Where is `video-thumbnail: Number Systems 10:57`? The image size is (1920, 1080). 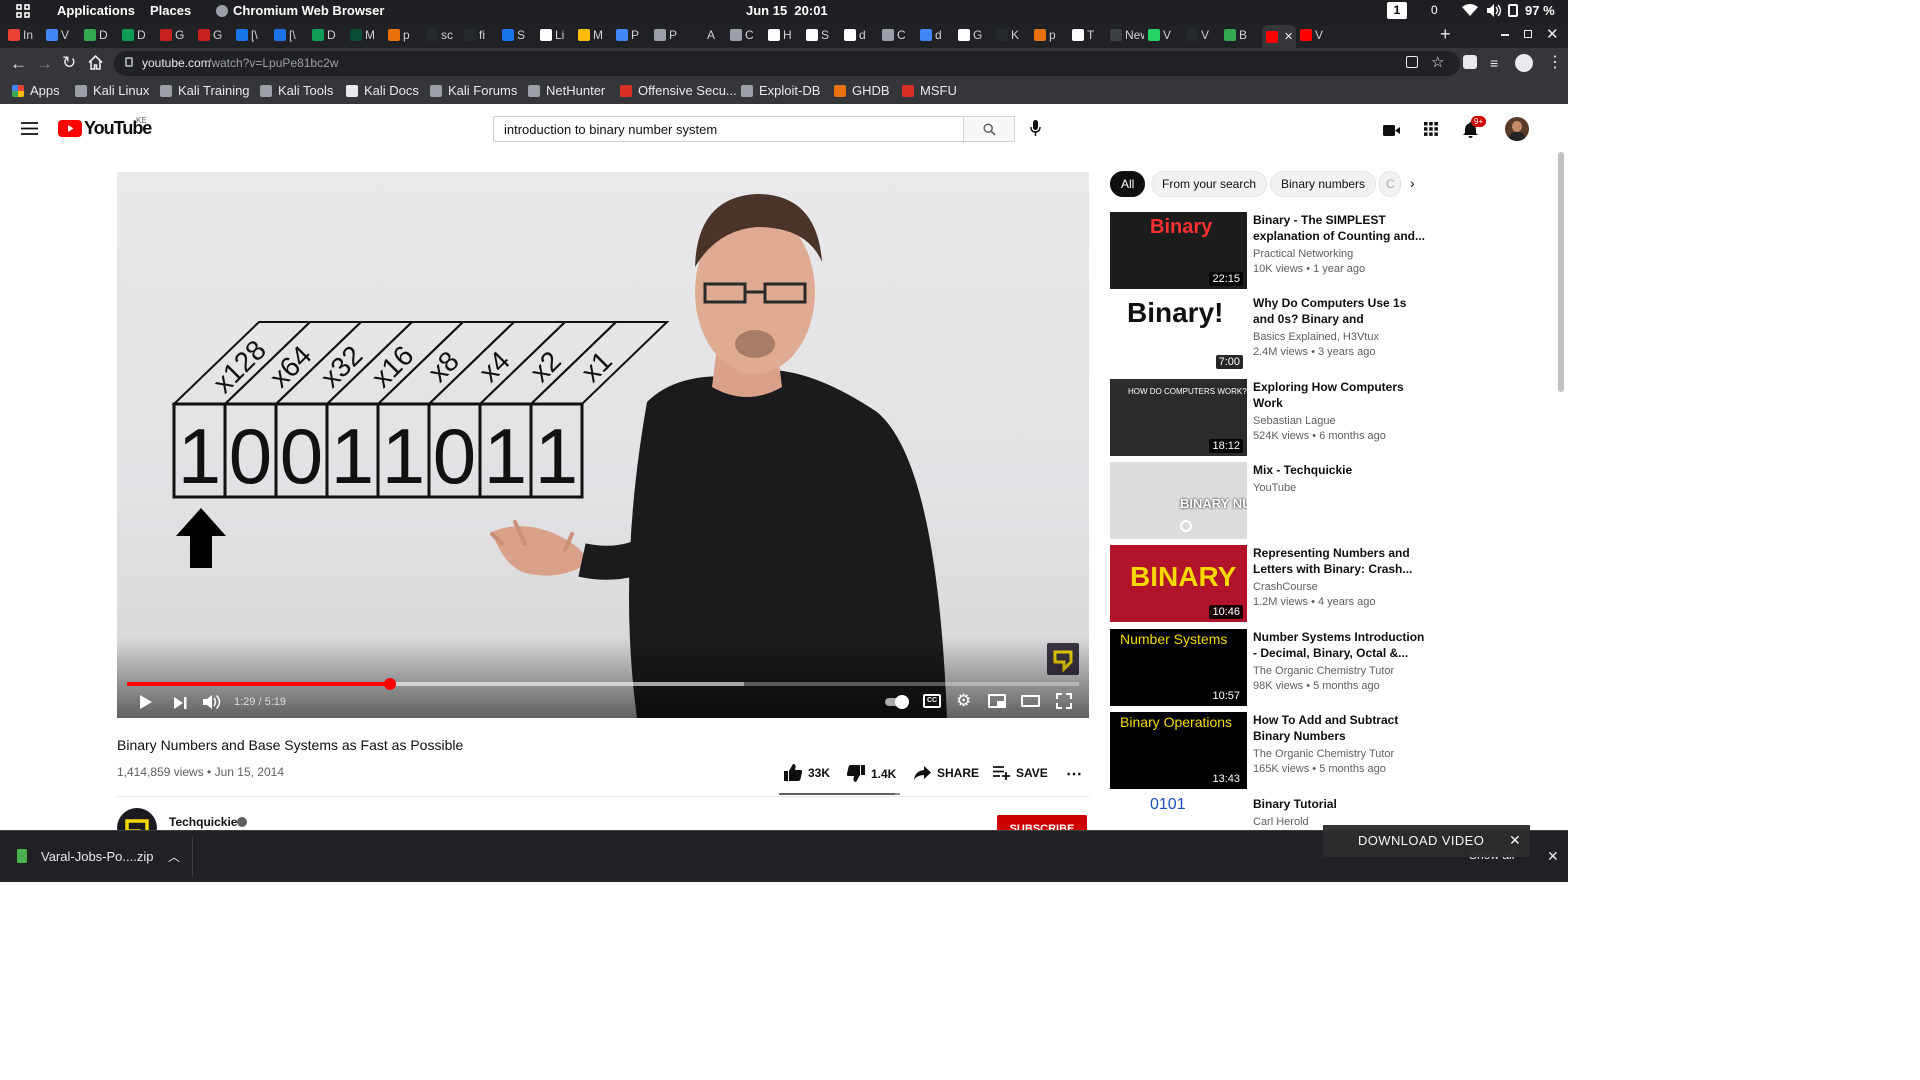 video-thumbnail: Number Systems 10:57 is located at coordinates (1178, 667).